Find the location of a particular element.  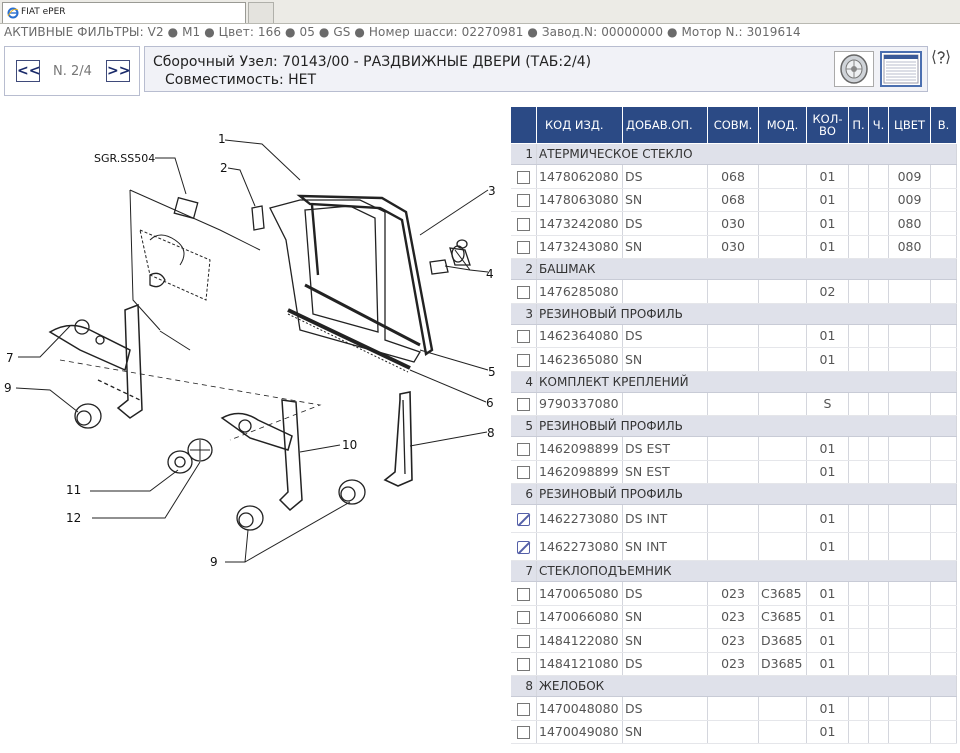

cell-compat is located at coordinates (733, 291).